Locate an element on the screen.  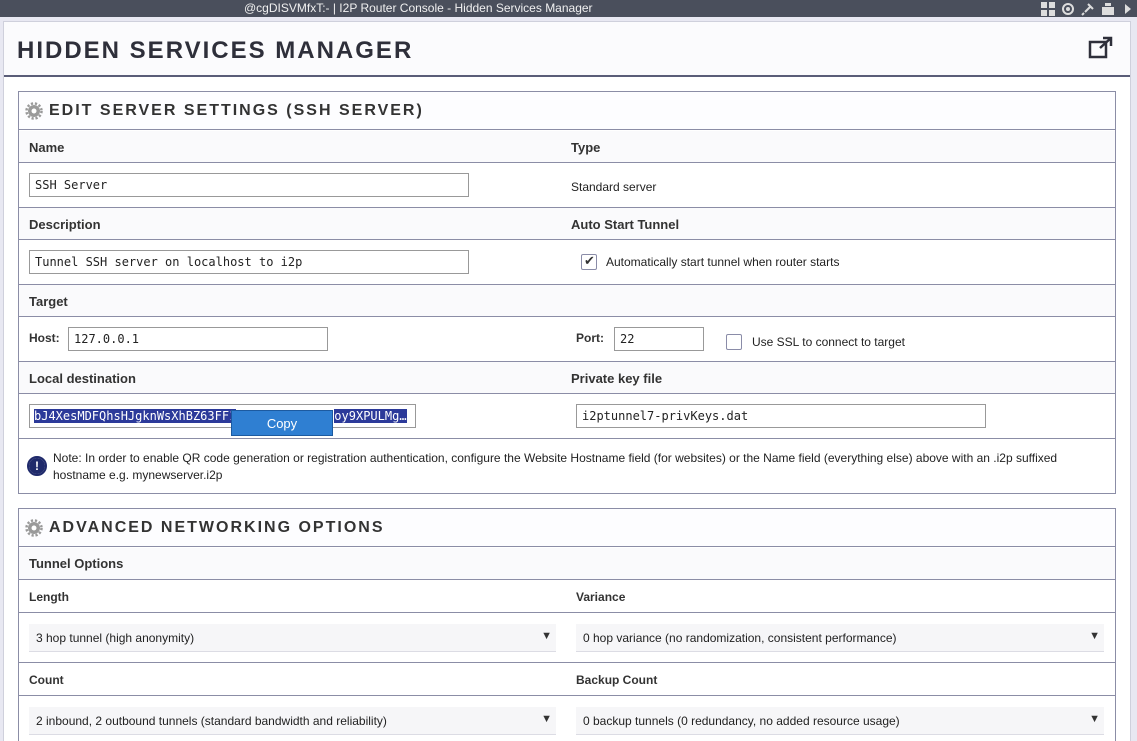
local-destination-selection: bJ4XesMDFQhsHJgknWsXhBZ63FF1 is located at coordinates (135, 416).